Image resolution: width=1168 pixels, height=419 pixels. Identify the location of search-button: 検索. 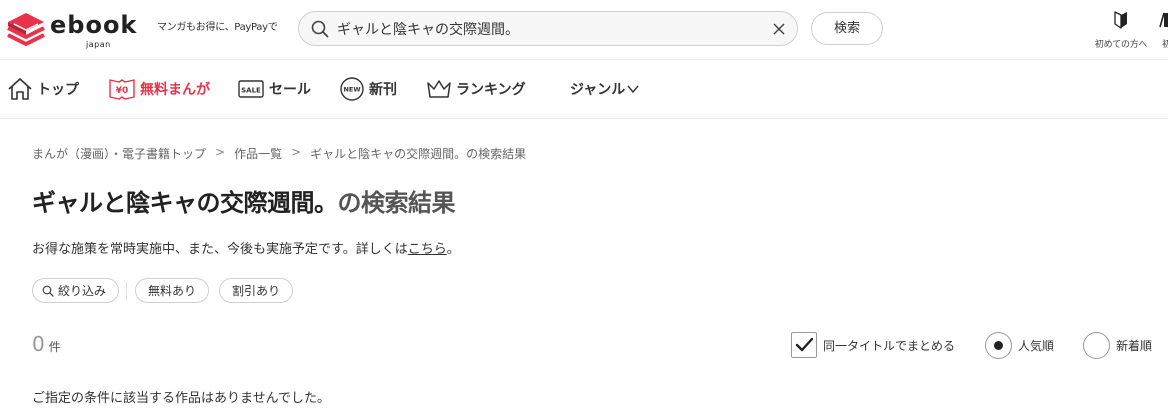
(847, 28).